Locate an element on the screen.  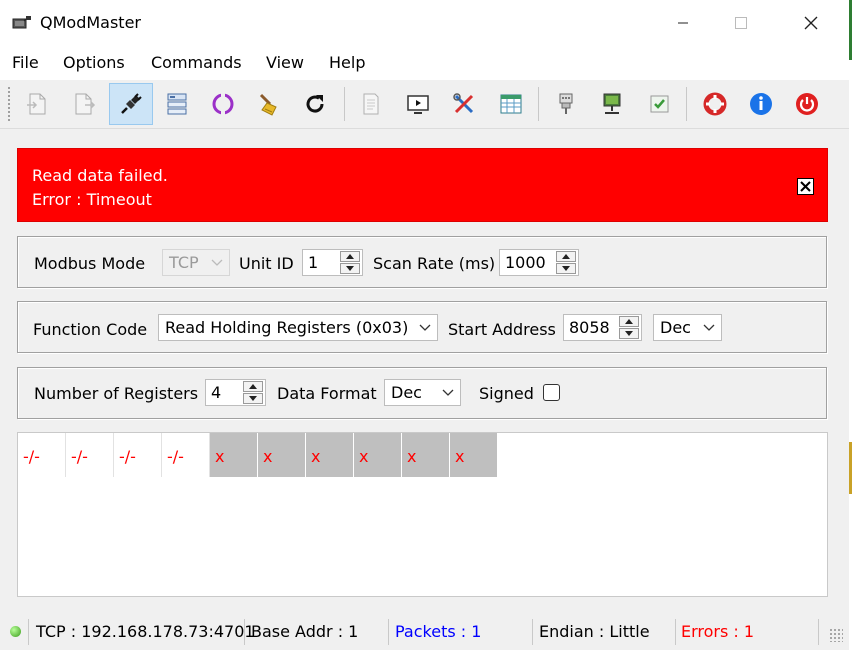
error-detail: Error : Timeout is located at coordinates (92, 199).